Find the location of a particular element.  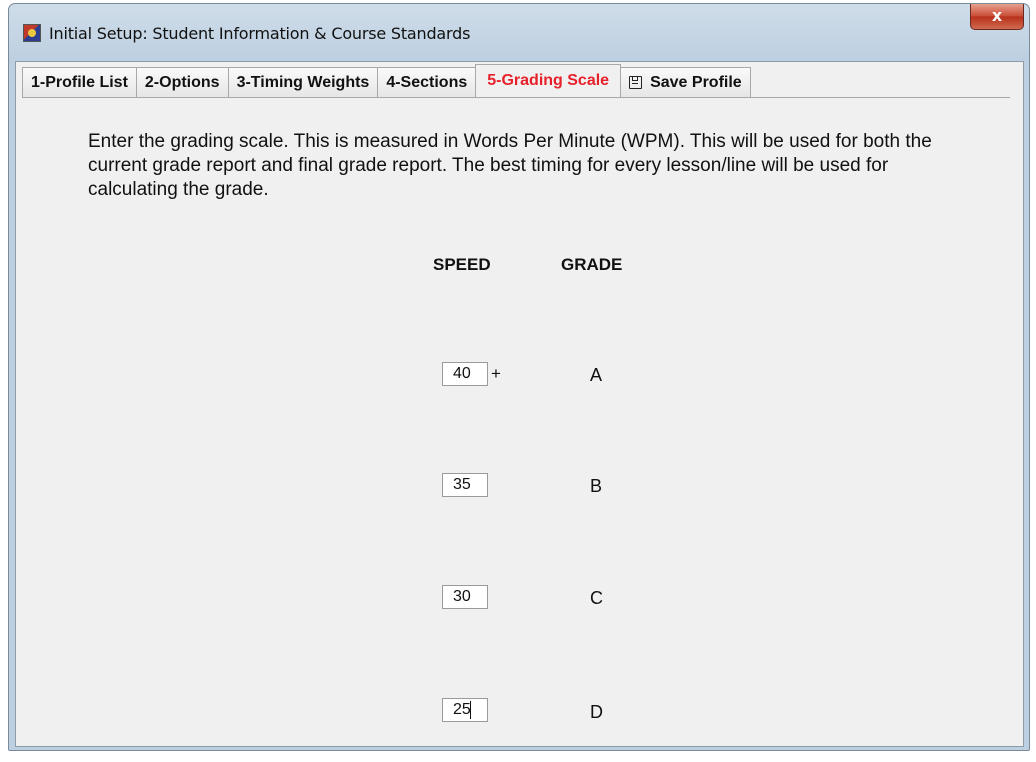

speed-input-a is located at coordinates (465, 374).